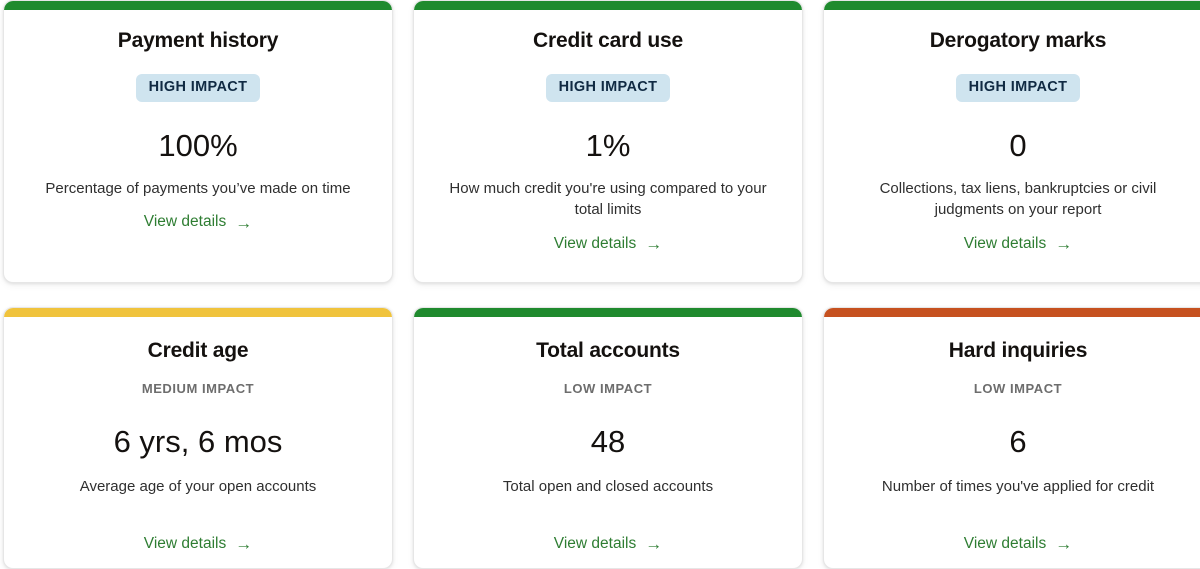 This screenshot has width=1200, height=569. I want to click on card-title: Credit card use, so click(608, 40).